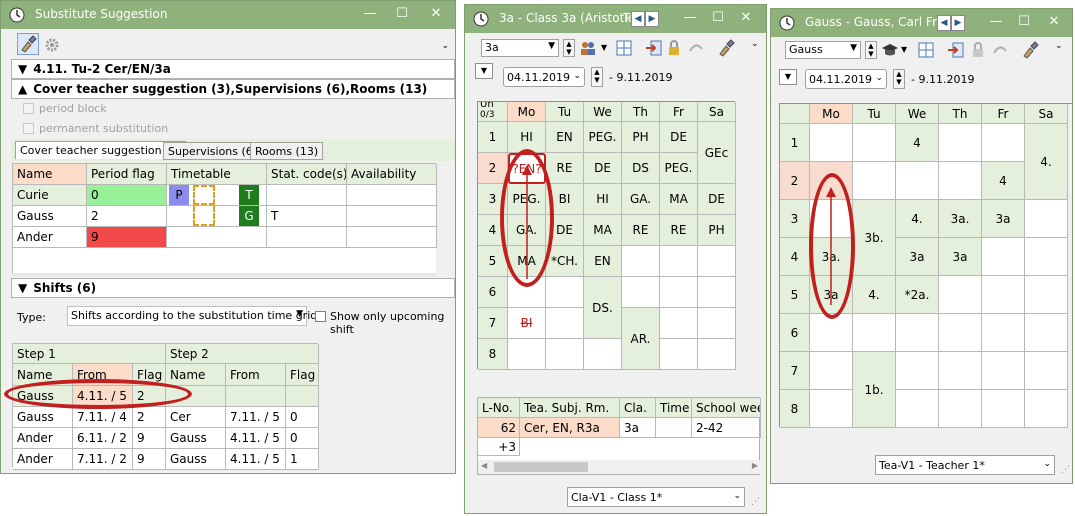 The image size is (1075, 516). I want to click on toolbar-chevron-icon: ⌄, so click(1059, 46).